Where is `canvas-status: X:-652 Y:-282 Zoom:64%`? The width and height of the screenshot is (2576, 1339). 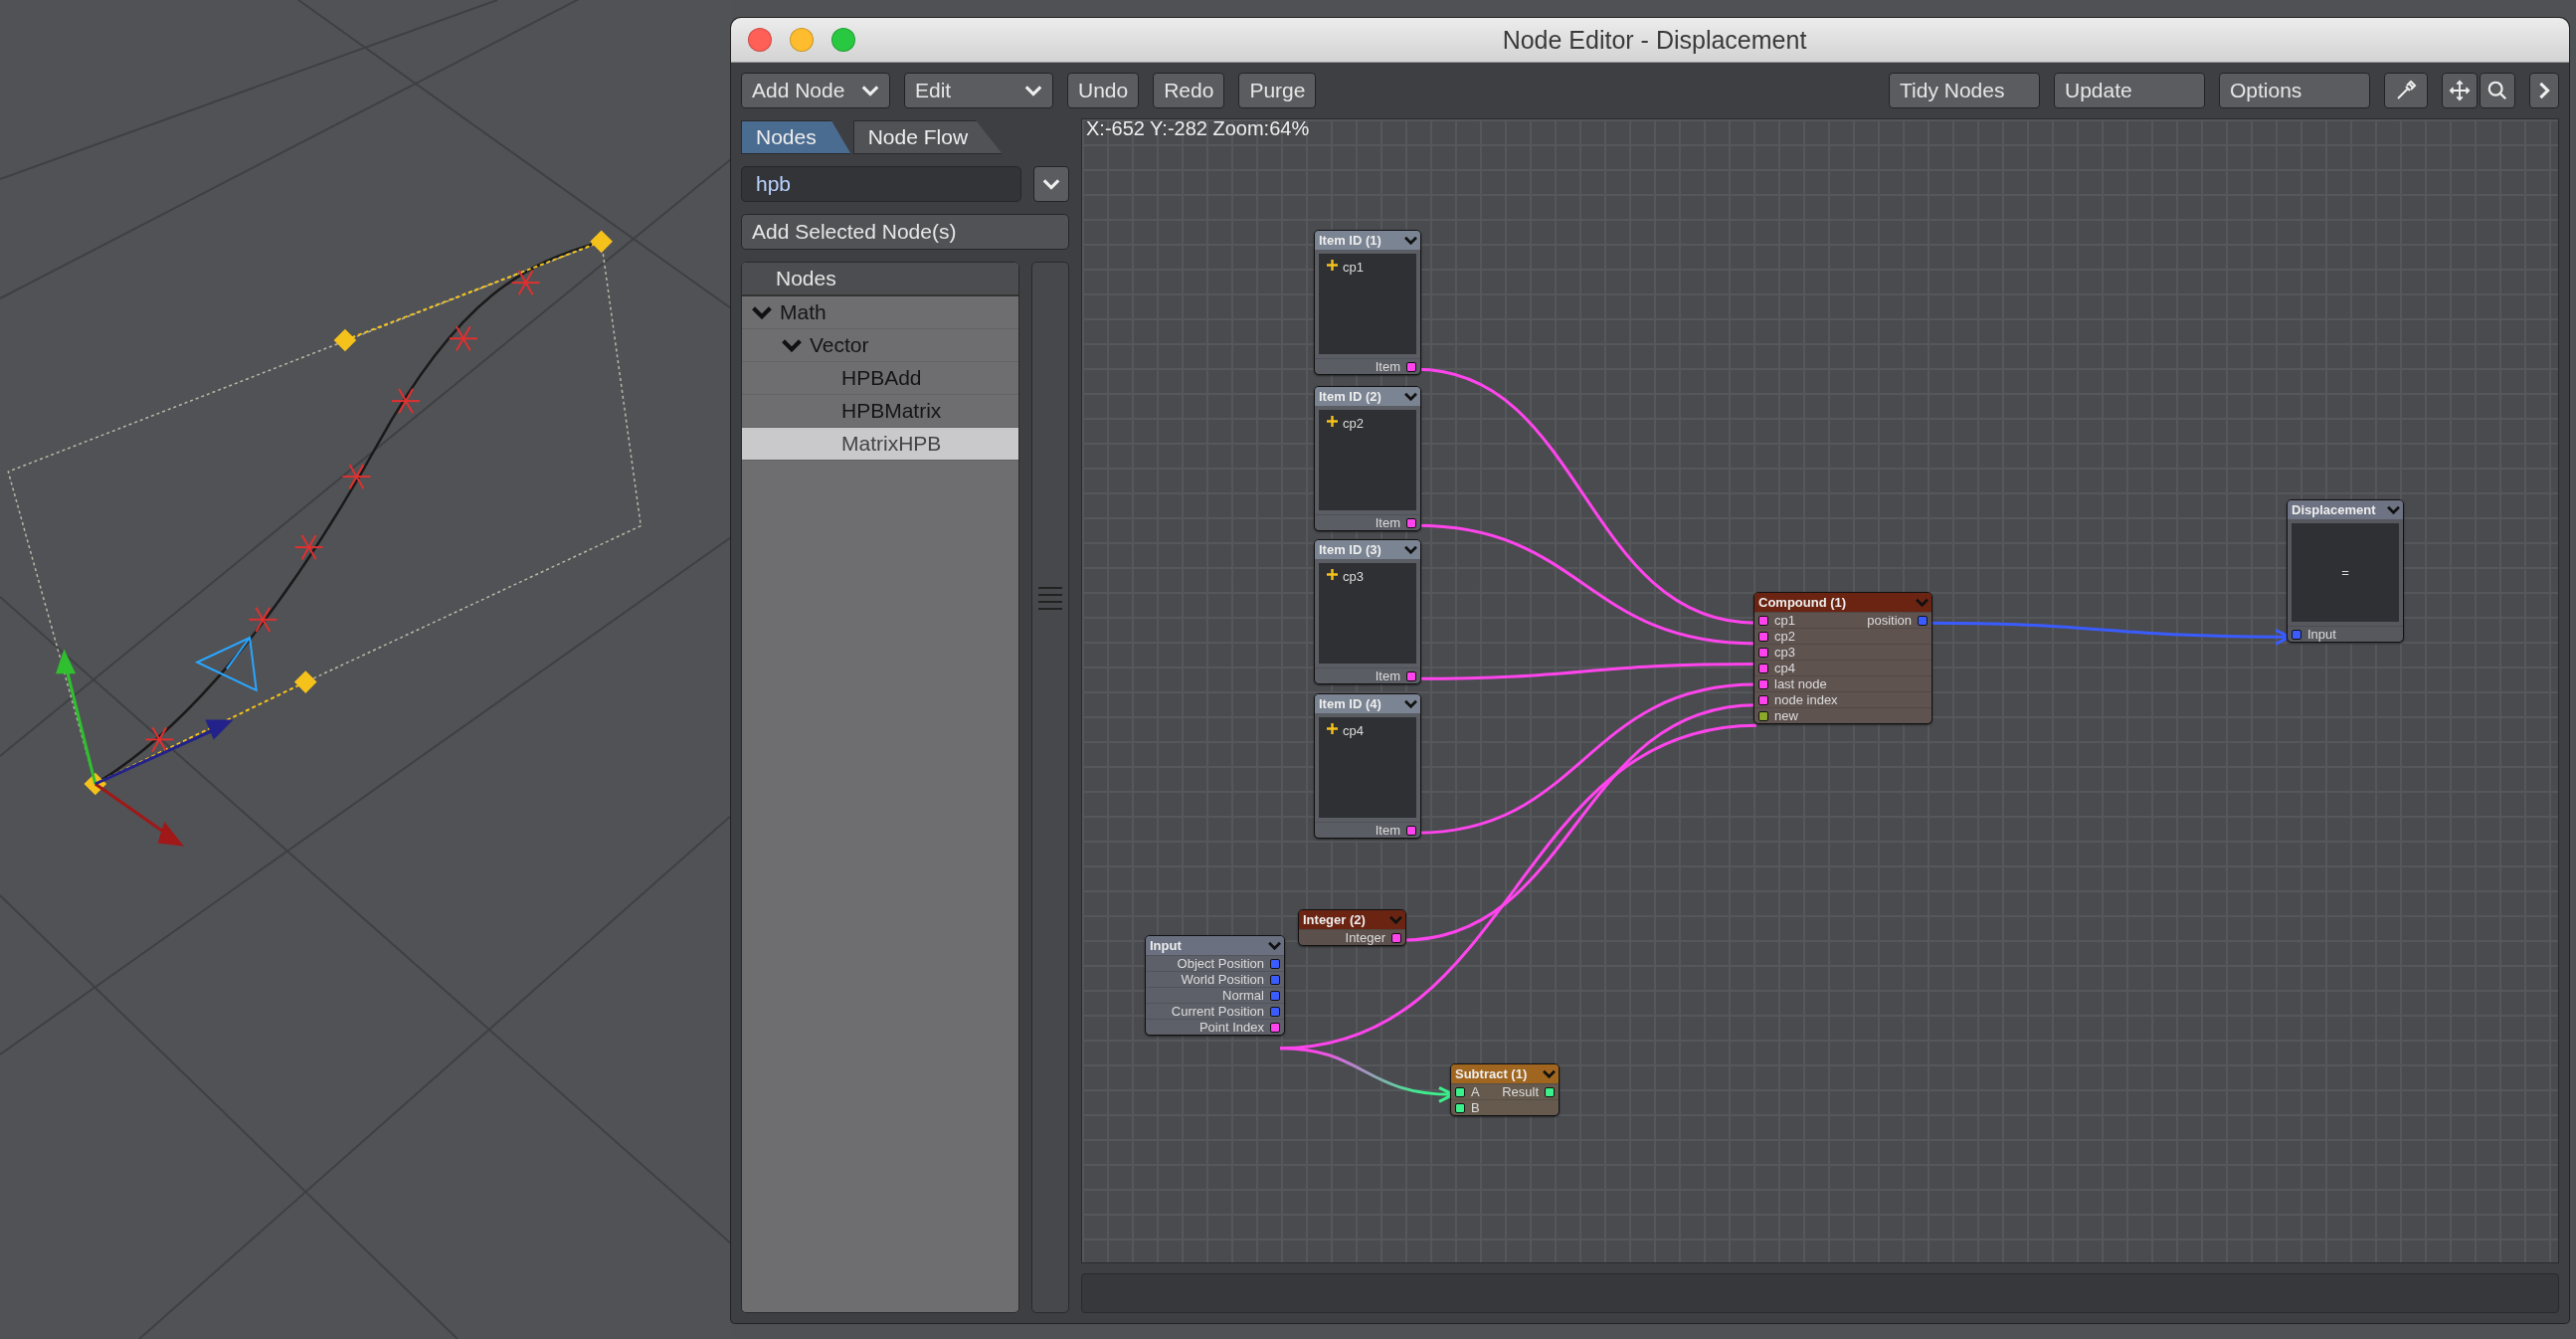
canvas-status: X:-652 Y:-282 Zoom:64% is located at coordinates (1198, 129).